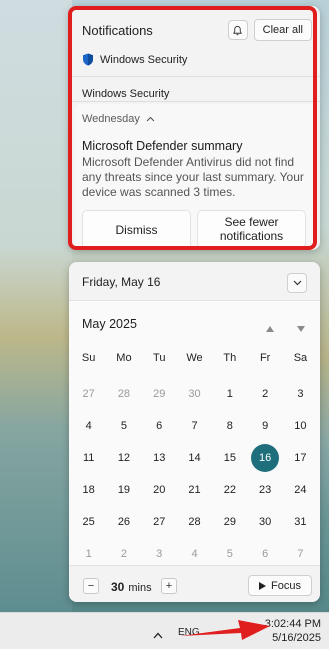 Image resolution: width=329 pixels, height=649 pixels. I want to click on calendar-day: 18, so click(88, 490).